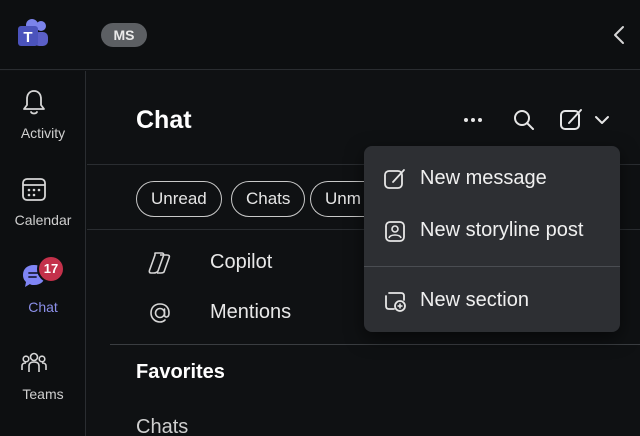  What do you see at coordinates (394, 179) in the screenshot?
I see `compose-icon` at bounding box center [394, 179].